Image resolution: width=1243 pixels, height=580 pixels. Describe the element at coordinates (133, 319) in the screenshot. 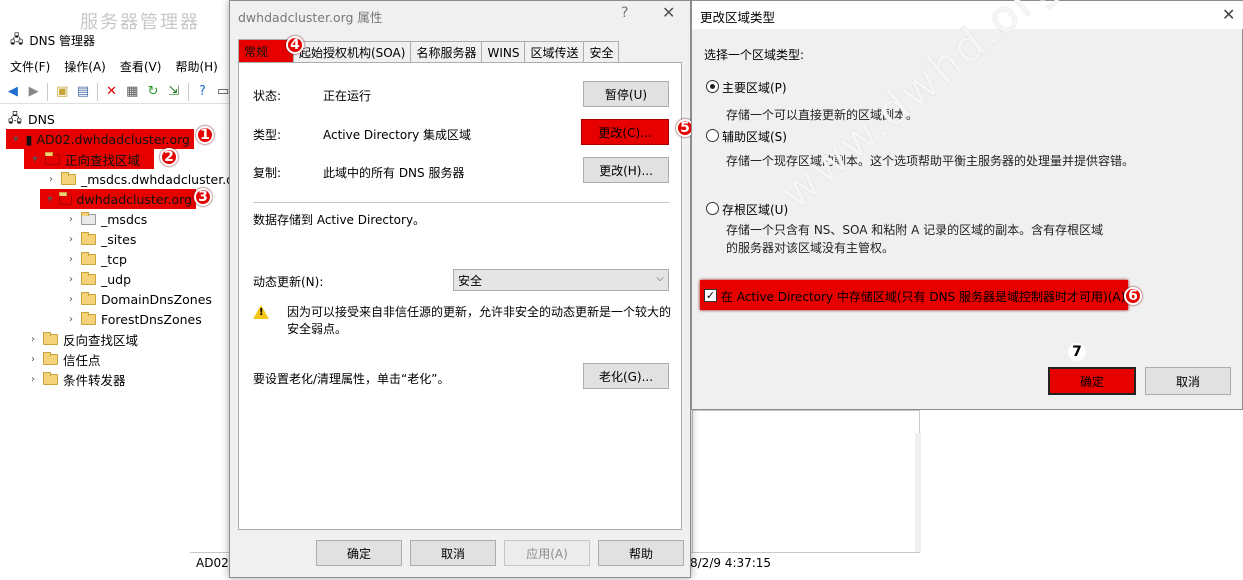

I see `tree-item-zone-child: › ForestDnsZones` at that location.